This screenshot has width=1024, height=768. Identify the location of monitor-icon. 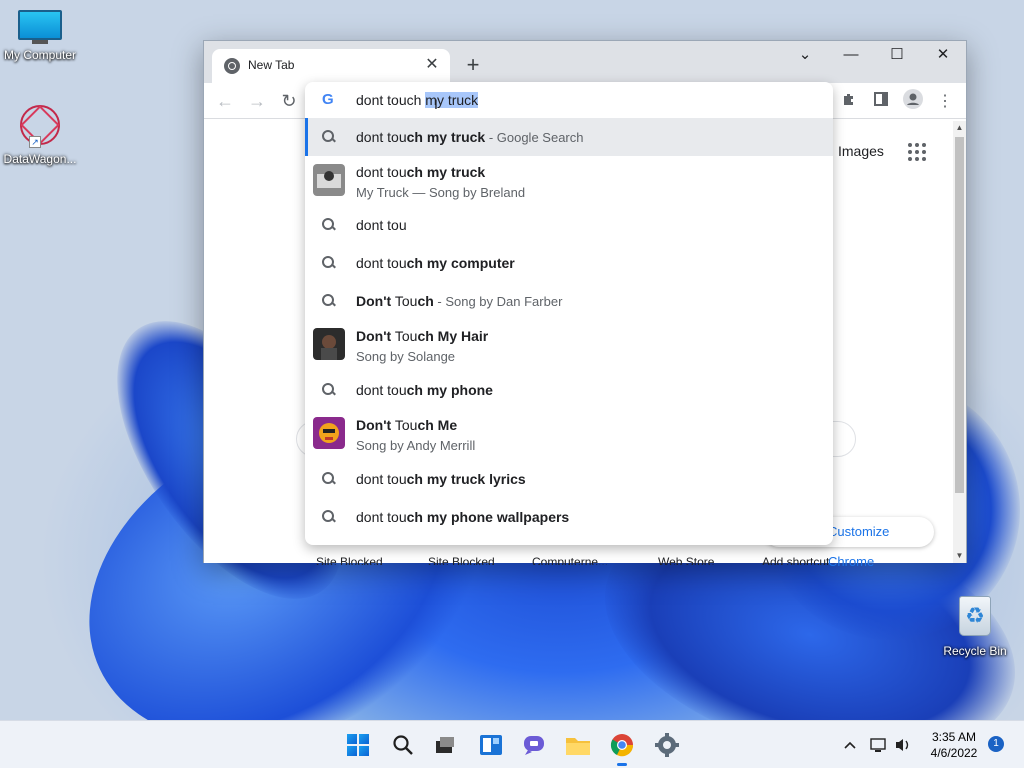
(40, 27).